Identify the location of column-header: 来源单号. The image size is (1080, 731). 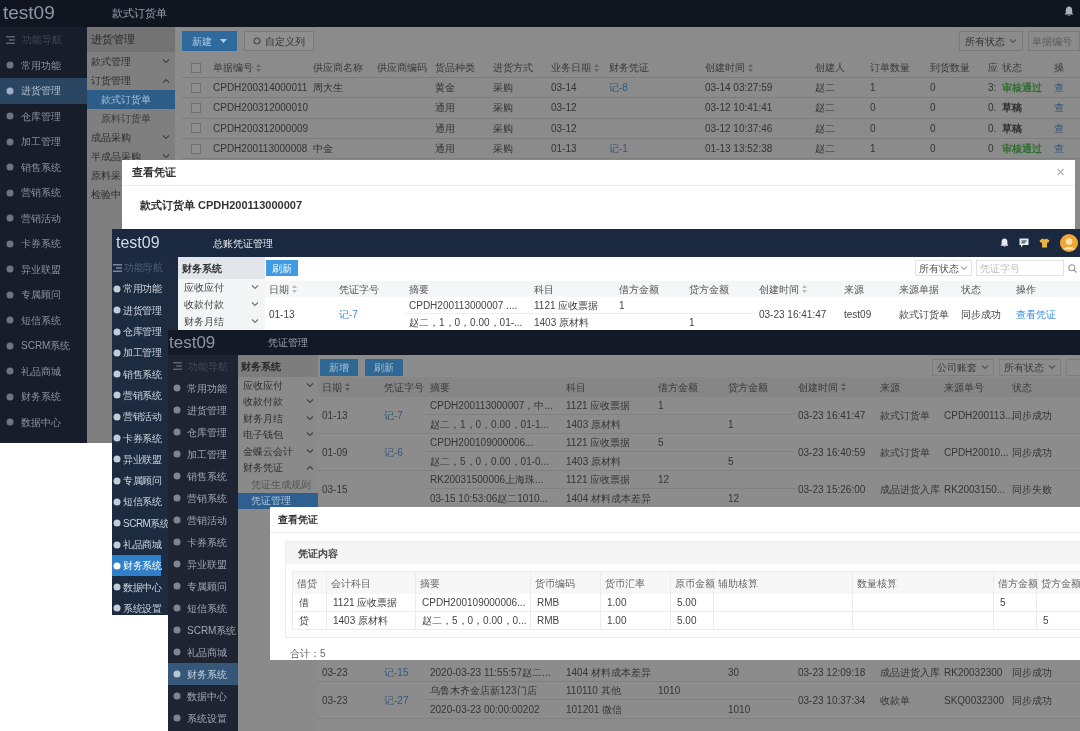
(964, 387).